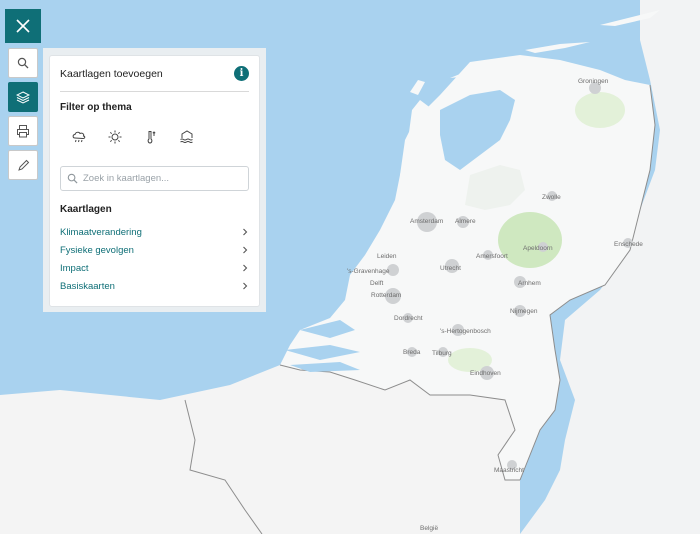  Describe the element at coordinates (154, 268) in the screenshot. I see `layer-item-impact: Impact` at that location.